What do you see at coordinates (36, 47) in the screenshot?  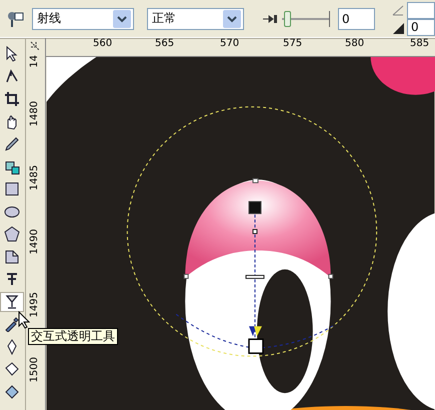 I see `ruler-origin-icon` at bounding box center [36, 47].